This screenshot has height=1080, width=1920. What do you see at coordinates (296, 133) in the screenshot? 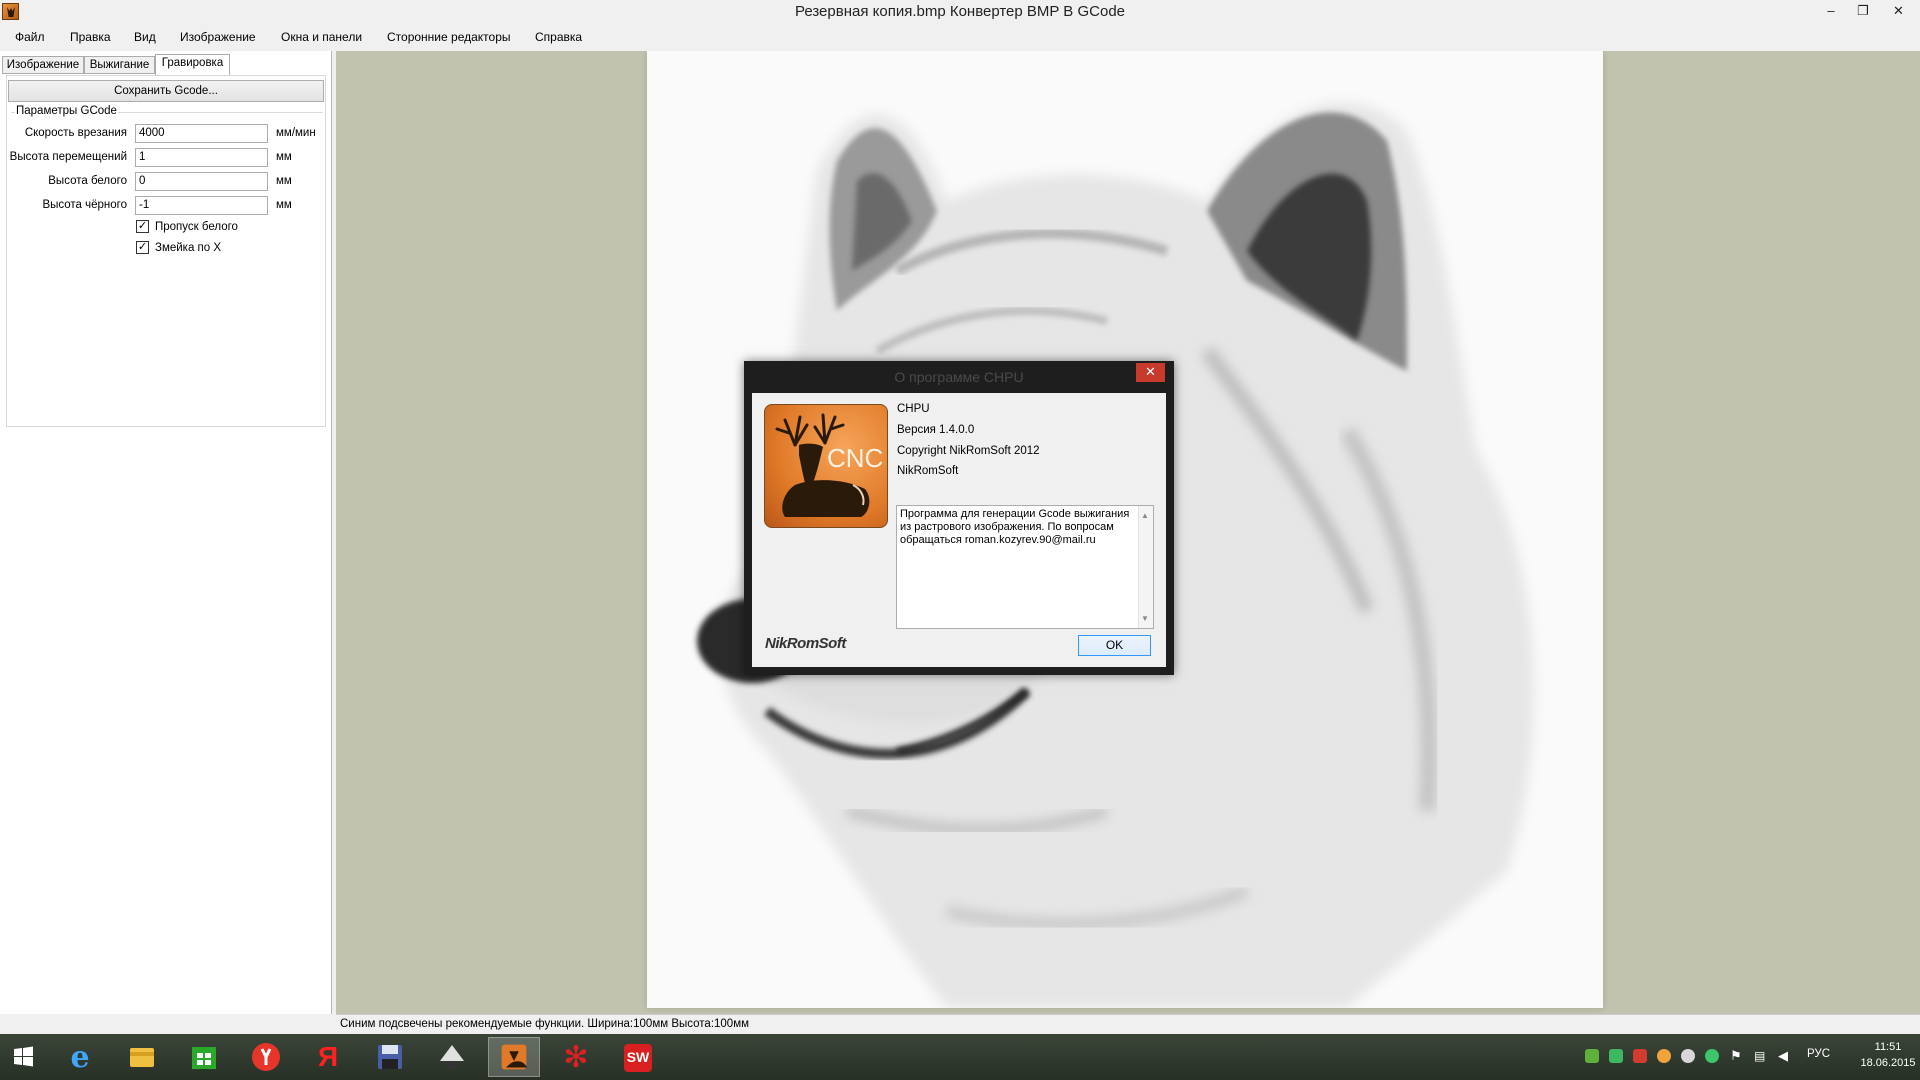
I see `cut-speed-unit: мм/мин` at bounding box center [296, 133].